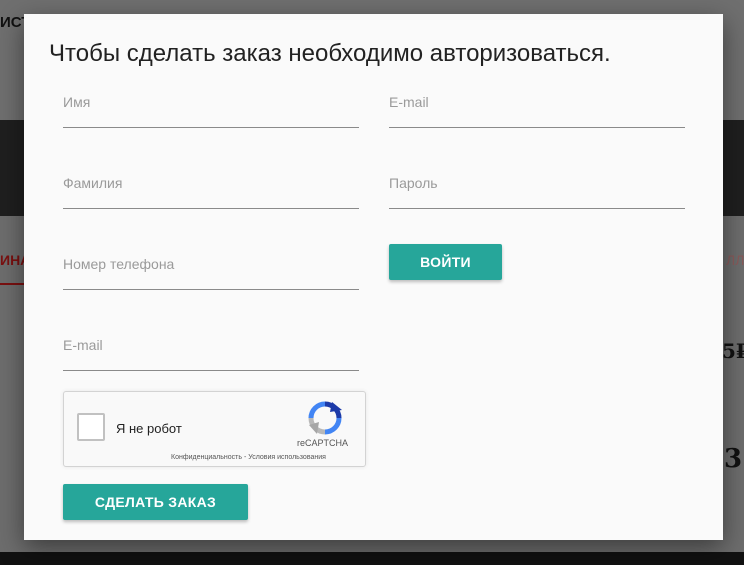  Describe the element at coordinates (537, 188) in the screenshot. I see `password-field: Пароль` at that location.